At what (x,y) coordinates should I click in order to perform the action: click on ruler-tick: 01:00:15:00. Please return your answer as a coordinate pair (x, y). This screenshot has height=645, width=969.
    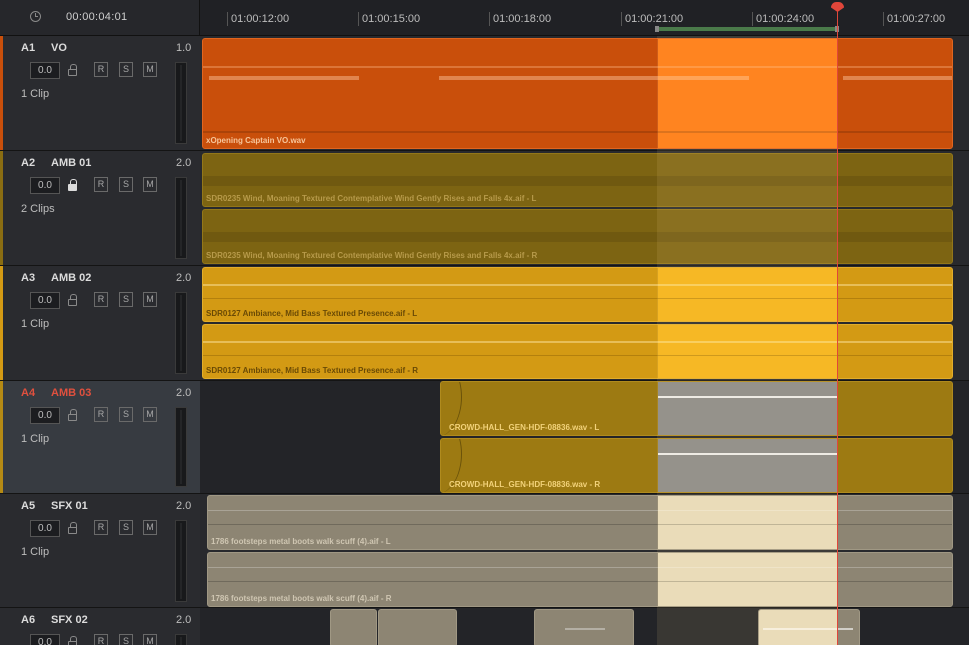
    Looking at the image, I should click on (389, 19).